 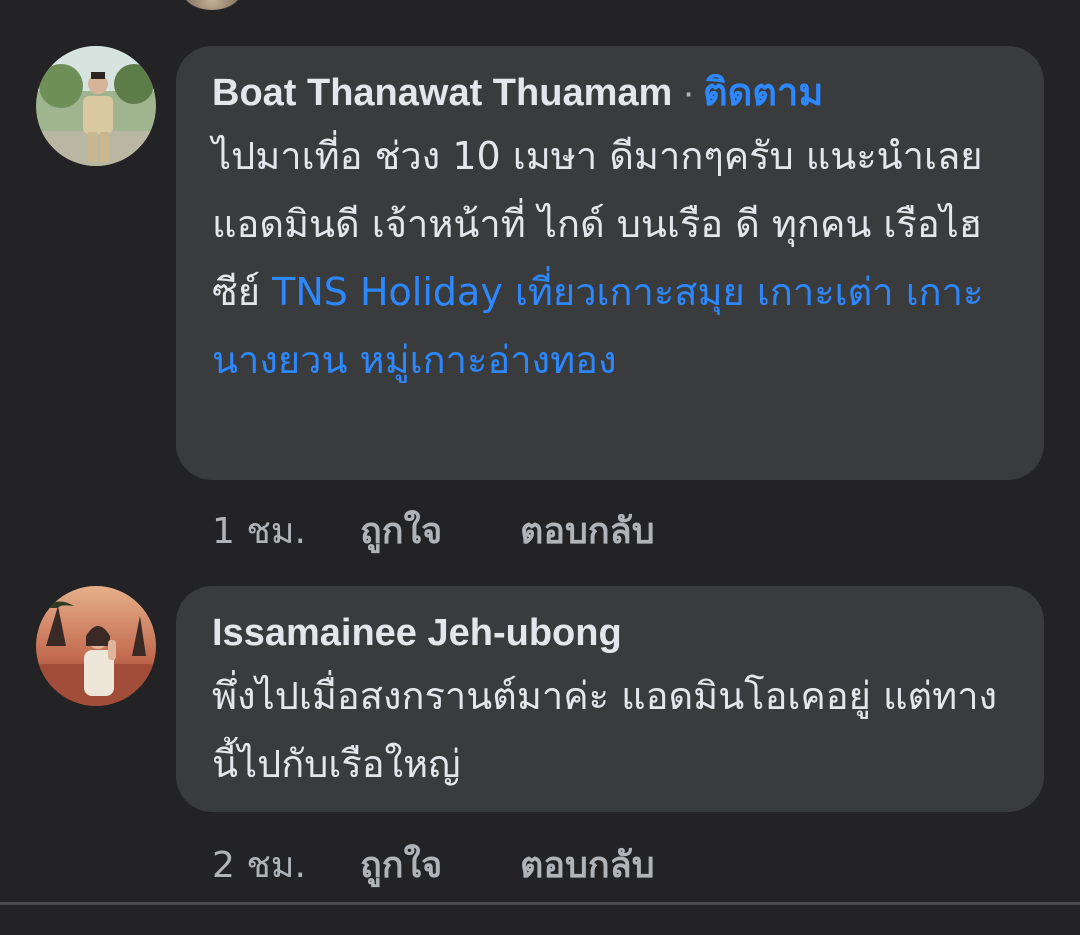 I want to click on comment-header: Boat Thanawat Thuamam · ติดตาม, so click(x=610, y=93).